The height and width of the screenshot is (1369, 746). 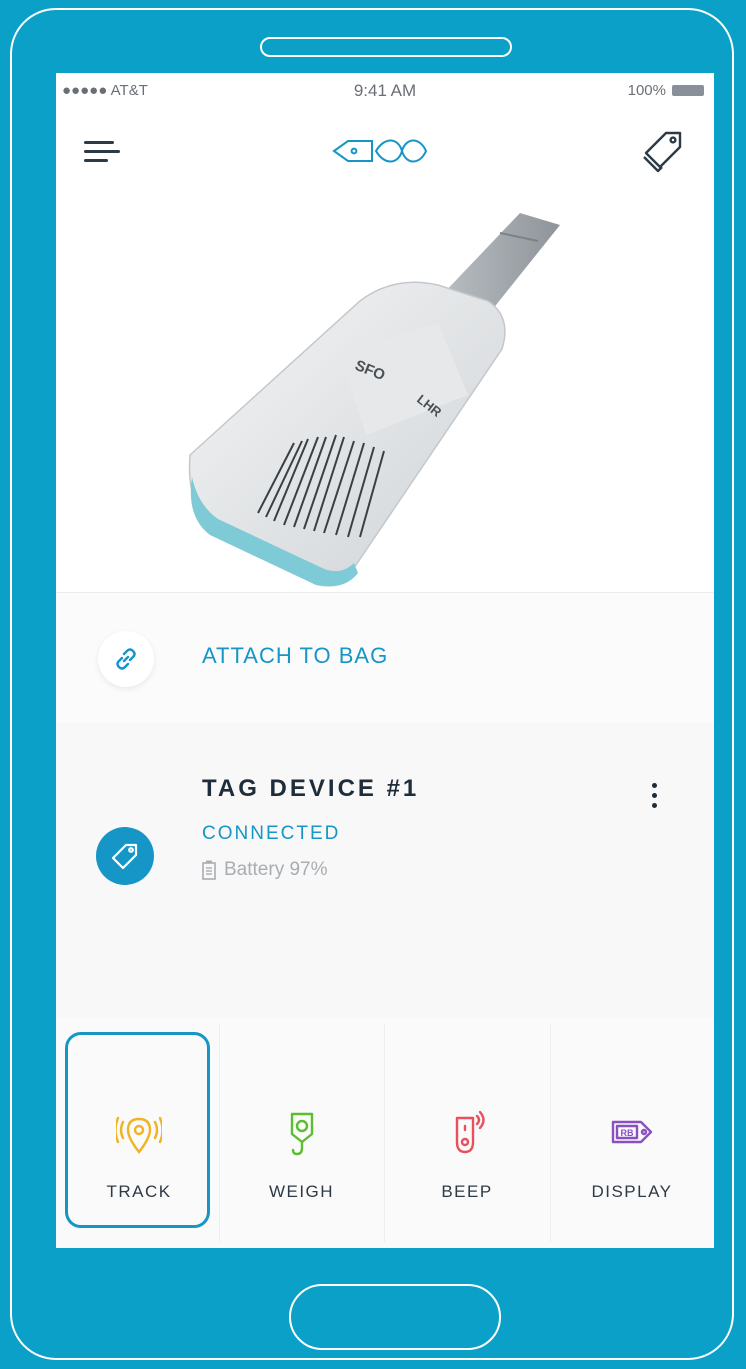 I want to click on link-icon, so click(x=126, y=659).